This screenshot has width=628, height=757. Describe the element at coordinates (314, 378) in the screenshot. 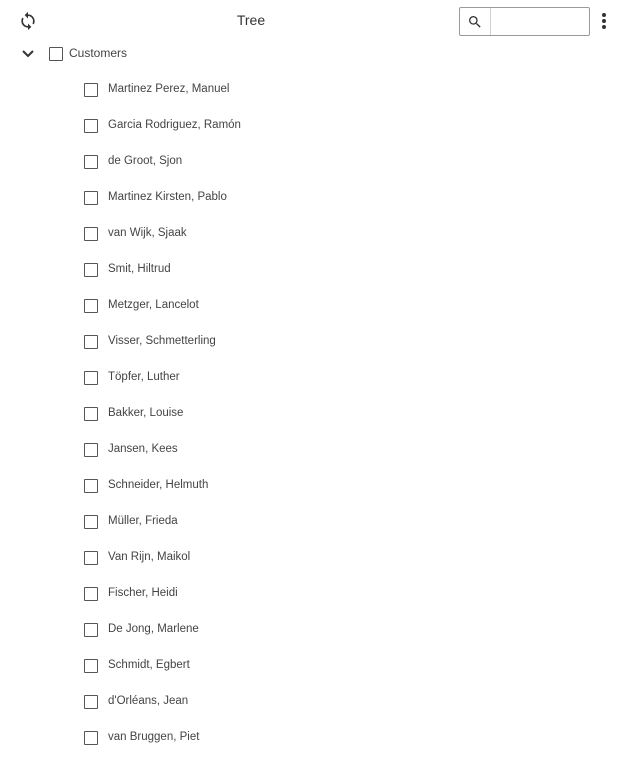

I see `tree-item: Töpfer, Luther` at that location.